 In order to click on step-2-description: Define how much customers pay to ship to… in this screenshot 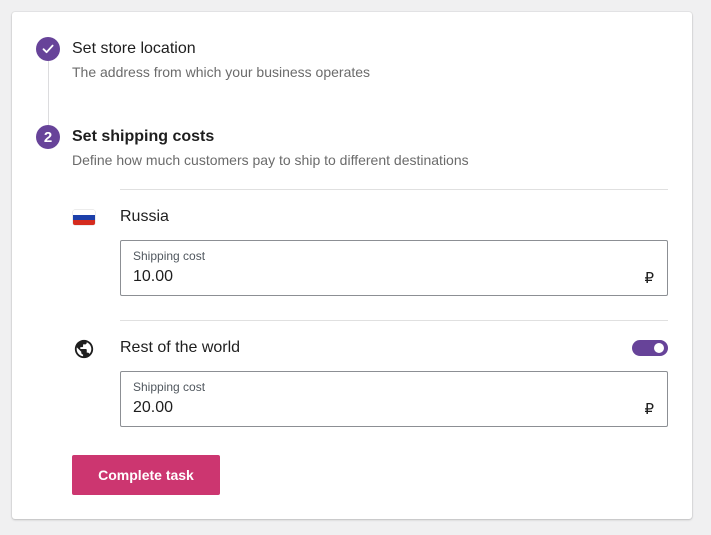, I will do `click(270, 160)`.